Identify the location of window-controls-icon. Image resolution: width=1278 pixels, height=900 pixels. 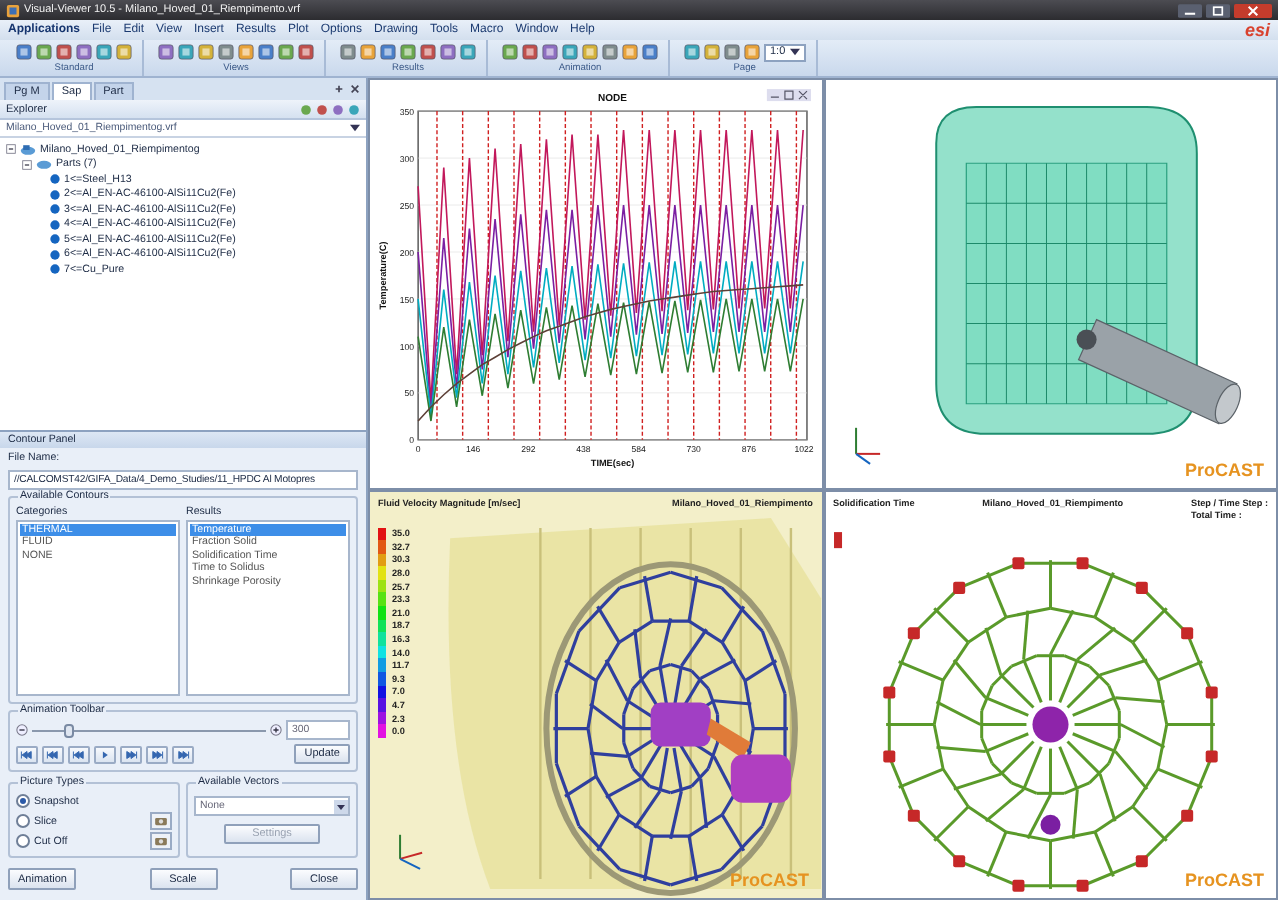
(788, 95).